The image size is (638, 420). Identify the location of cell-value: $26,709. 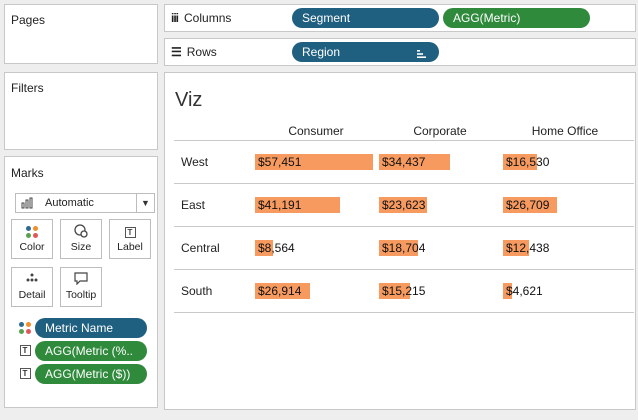
(528, 205).